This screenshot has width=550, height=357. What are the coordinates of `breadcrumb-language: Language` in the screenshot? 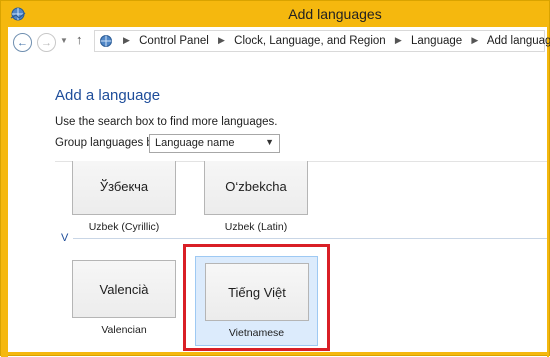 It's located at (436, 41).